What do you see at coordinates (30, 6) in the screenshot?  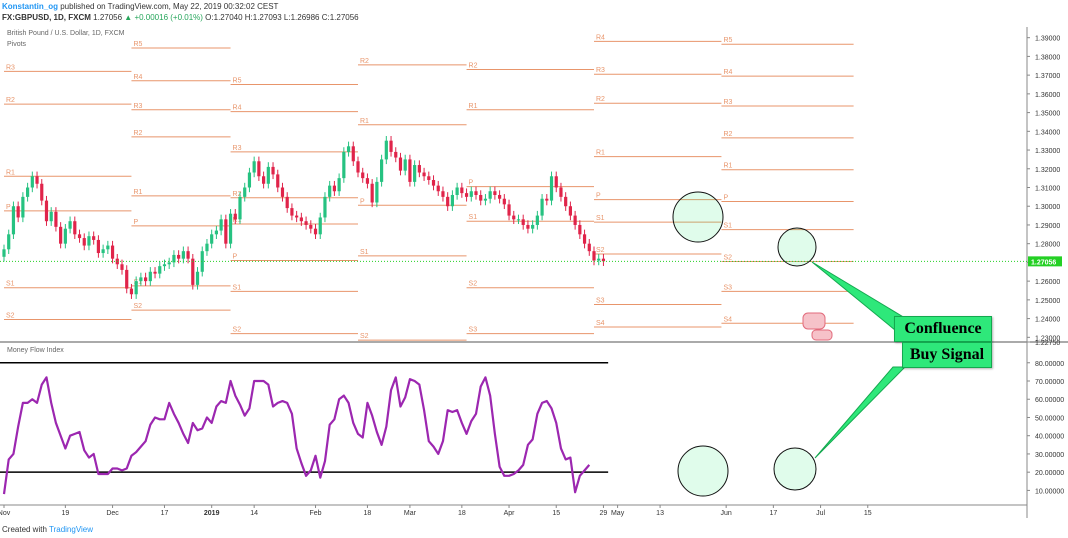 I see `author-name: Konstantin_og` at bounding box center [30, 6].